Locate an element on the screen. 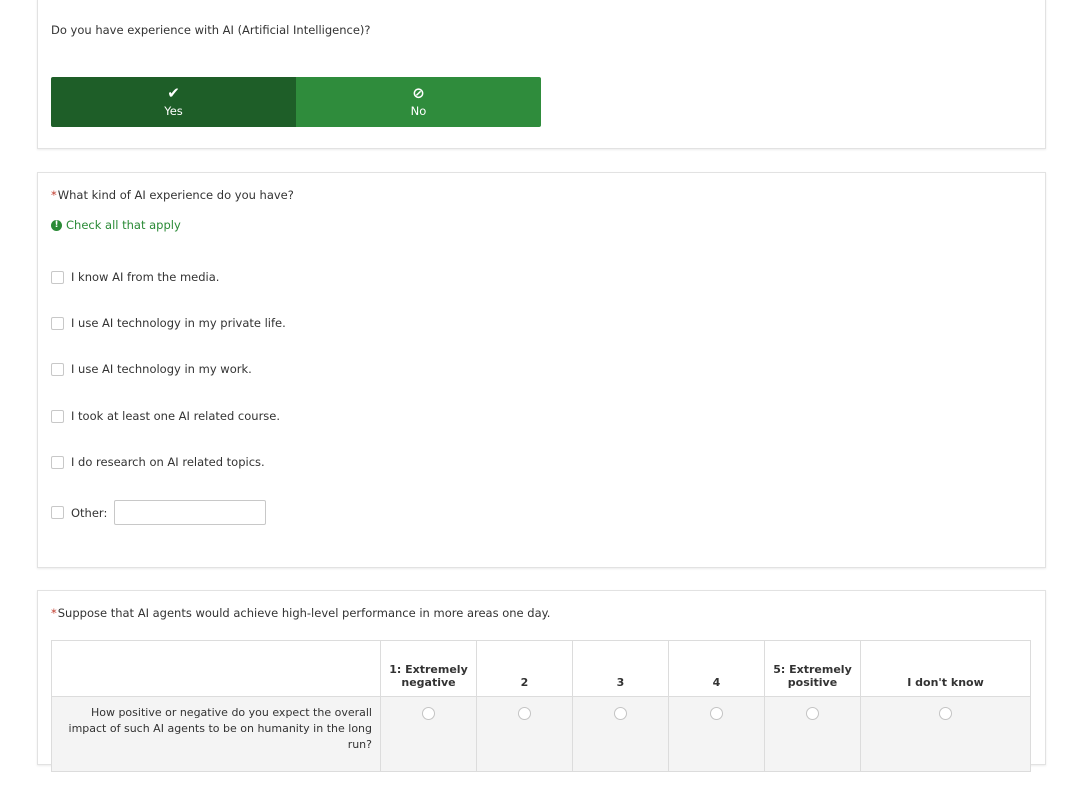 The image size is (1076, 792). option-other: Other: is located at coordinates (159, 512).